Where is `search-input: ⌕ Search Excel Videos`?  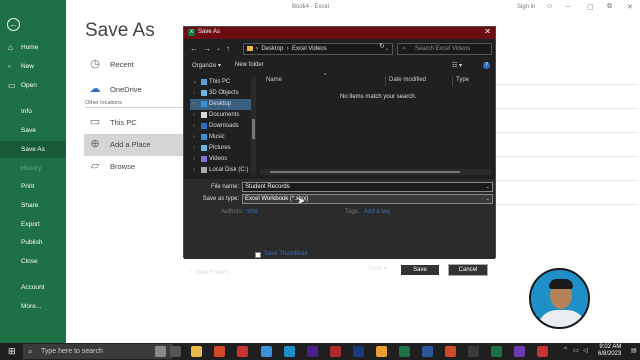
search-input: ⌕ Search Excel Videos is located at coordinates (444, 49).